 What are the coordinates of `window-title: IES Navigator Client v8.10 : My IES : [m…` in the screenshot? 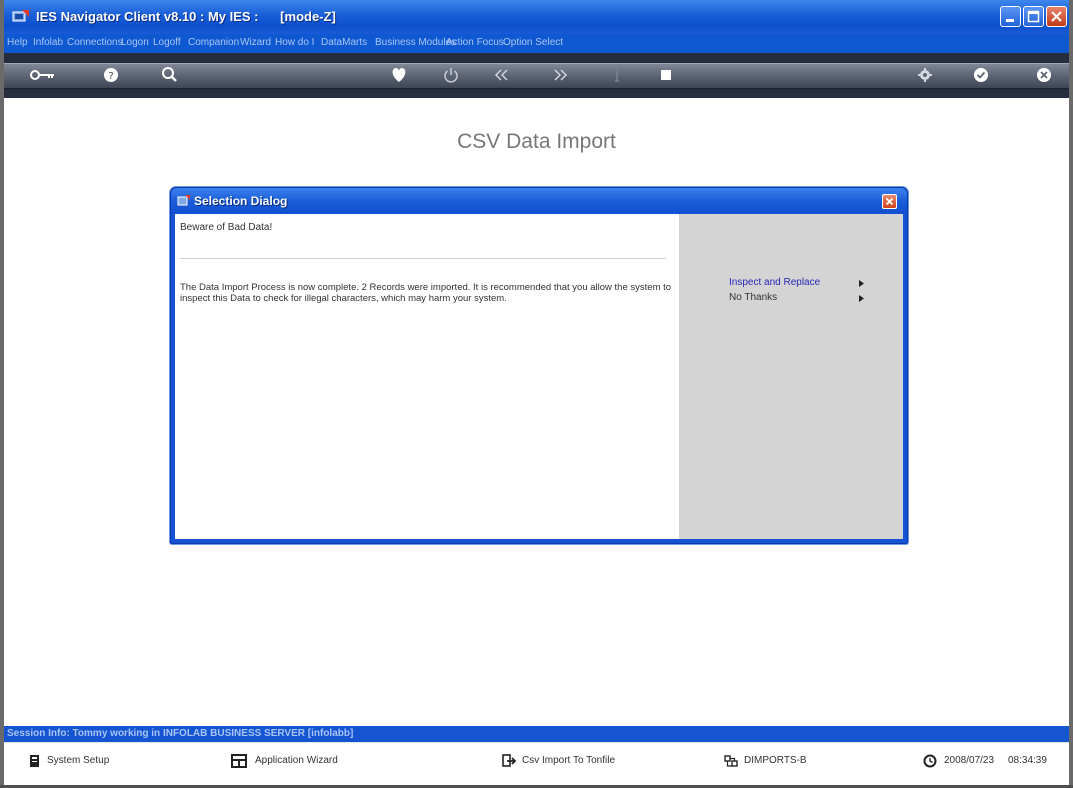 It's located at (186, 16).